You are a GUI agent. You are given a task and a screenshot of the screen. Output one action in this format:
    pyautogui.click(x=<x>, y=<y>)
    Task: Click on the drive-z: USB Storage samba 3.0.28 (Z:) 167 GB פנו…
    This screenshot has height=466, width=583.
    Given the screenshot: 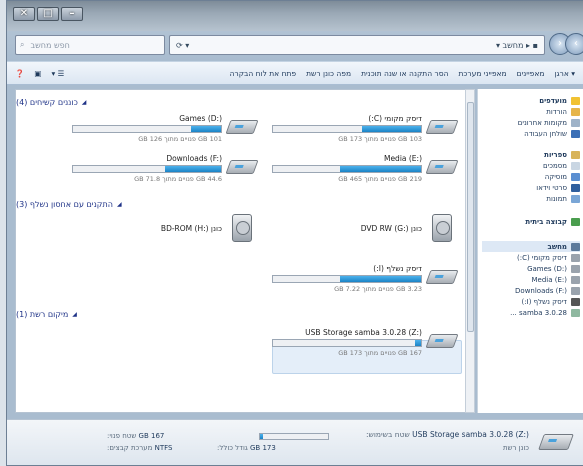 What is the action you would take?
    pyautogui.click(x=357, y=343)
    